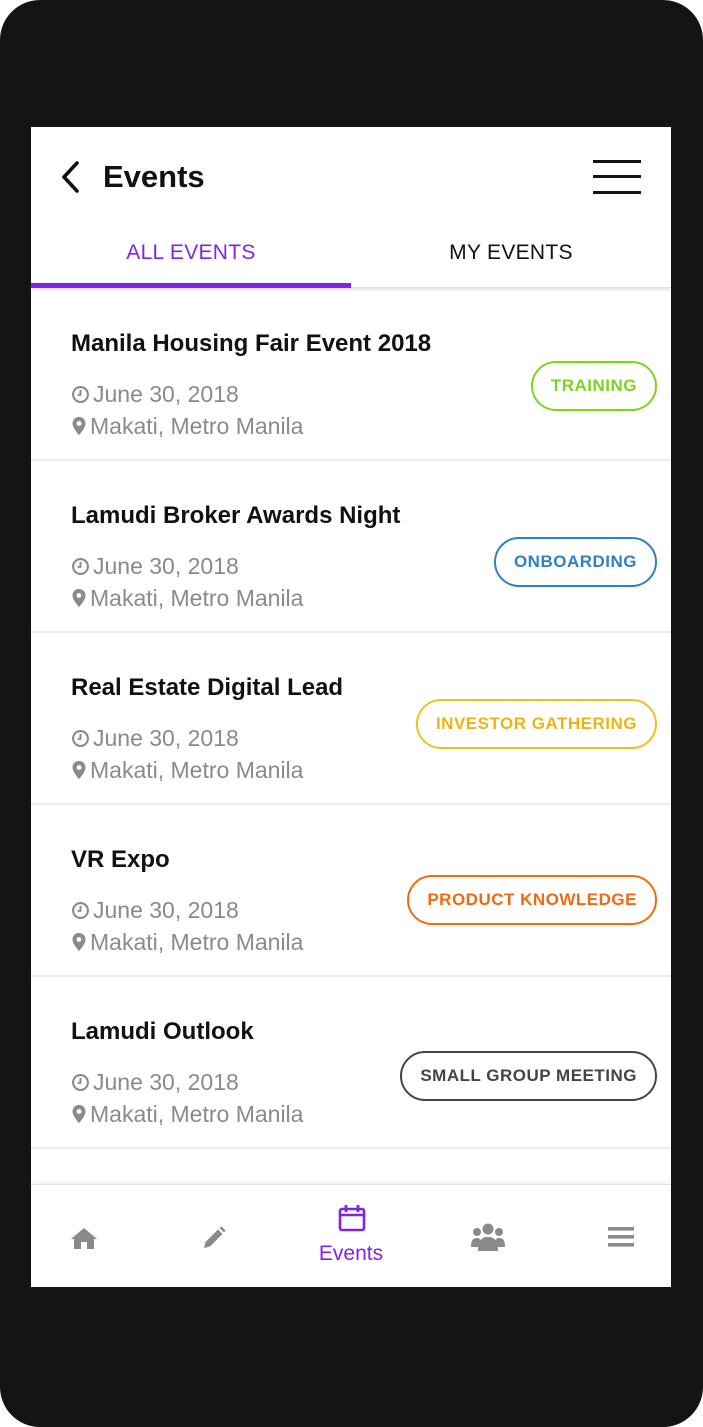  Describe the element at coordinates (536, 724) in the screenshot. I see `event-category-badge: INVESTOR GATHERING` at that location.